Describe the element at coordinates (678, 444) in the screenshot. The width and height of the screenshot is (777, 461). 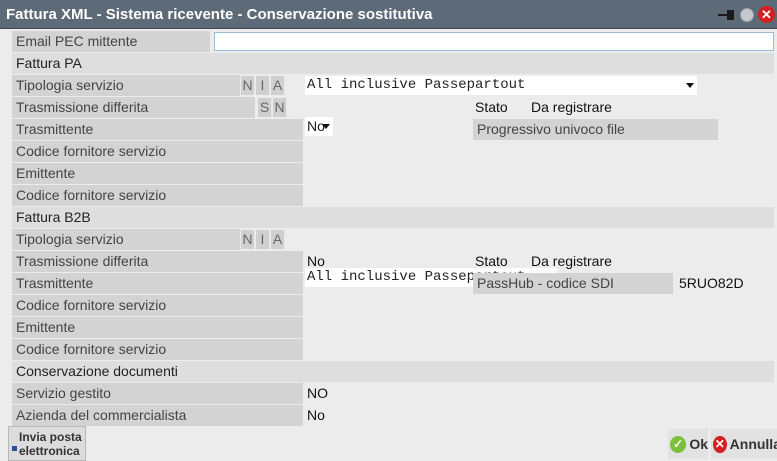
I see `check-circle-icon: ✓` at that location.